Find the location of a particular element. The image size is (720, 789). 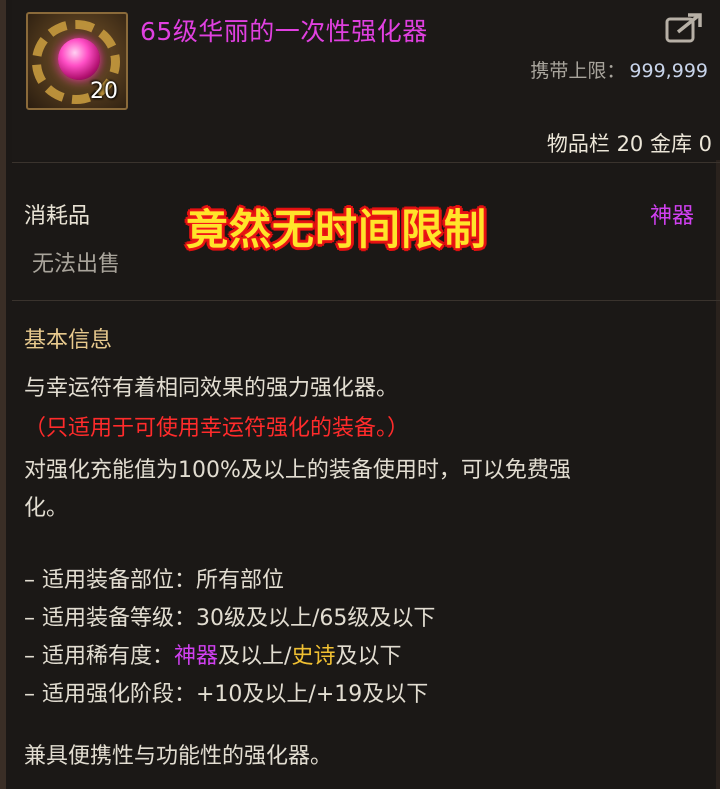

storage-info: 物品栏 20 金库 0 is located at coordinates (629, 144).